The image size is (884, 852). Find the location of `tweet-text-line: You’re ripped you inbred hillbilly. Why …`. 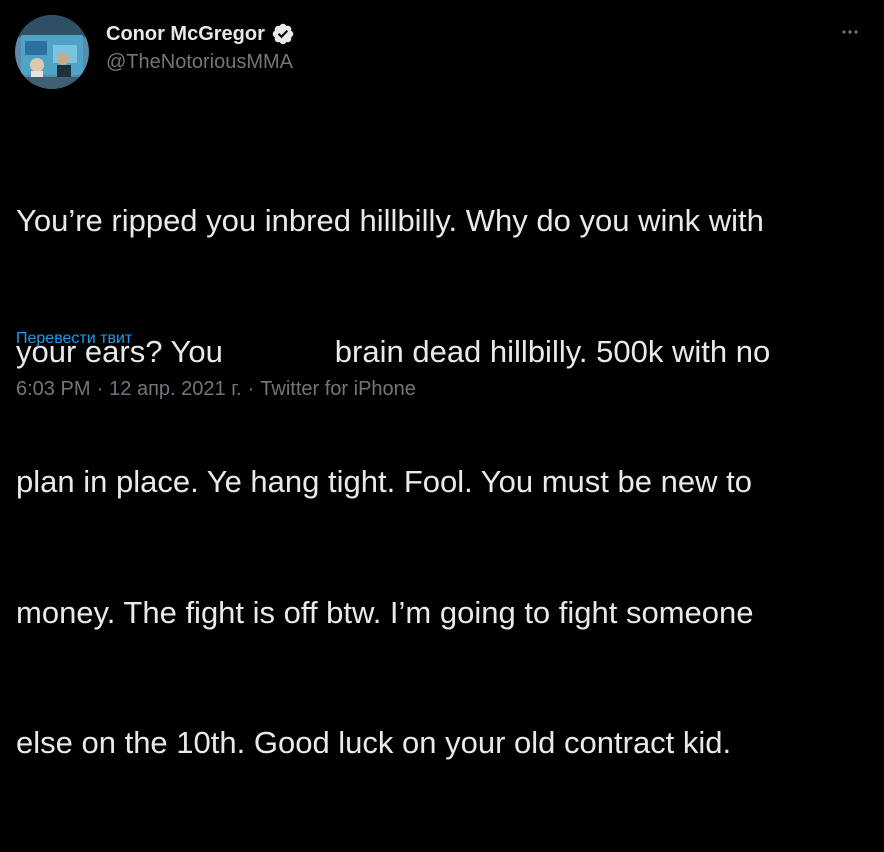

tweet-text-line: You’re ripped you inbred hillbilly. Why … is located at coordinates (390, 220).